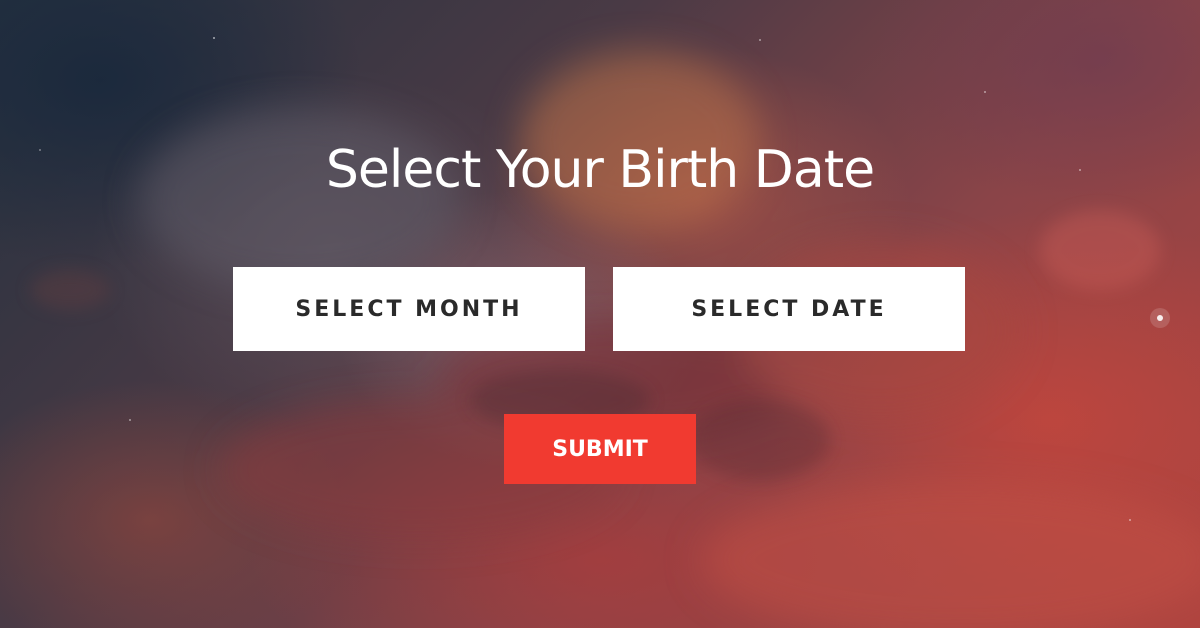  I want to click on select-date-dropdown: SELECT DATE, so click(789, 309).